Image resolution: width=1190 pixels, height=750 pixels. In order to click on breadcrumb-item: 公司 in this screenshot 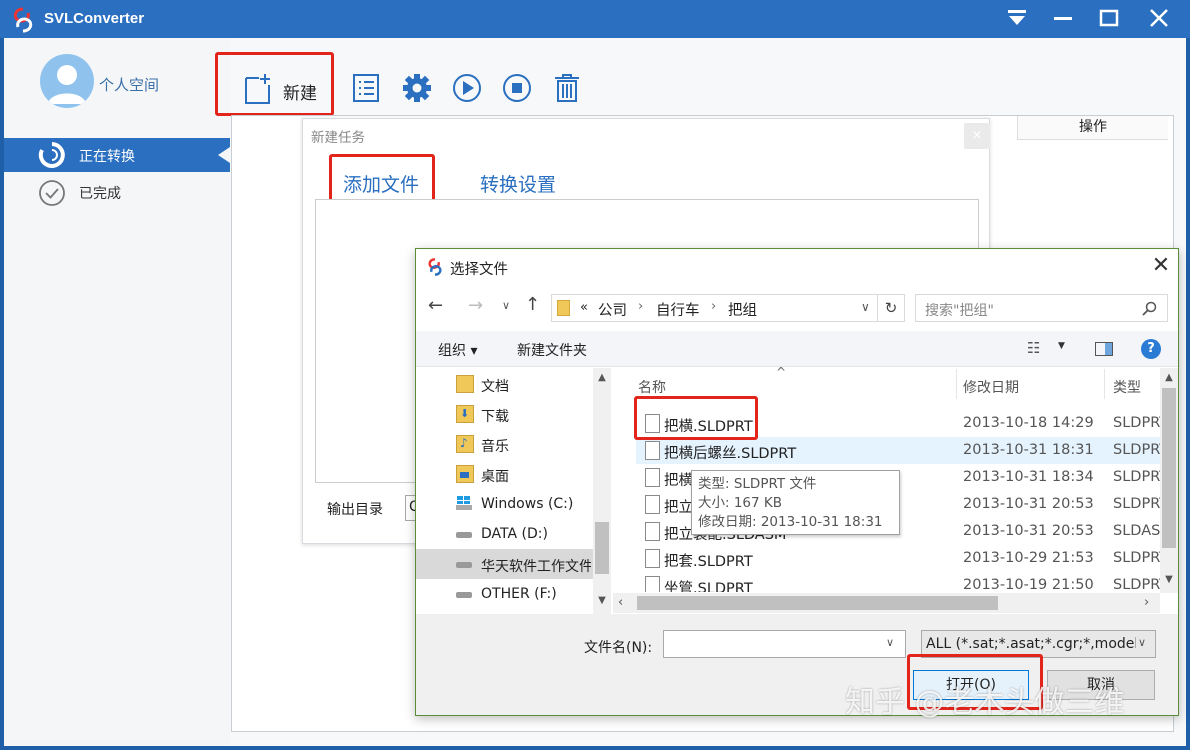, I will do `click(612, 309)`.